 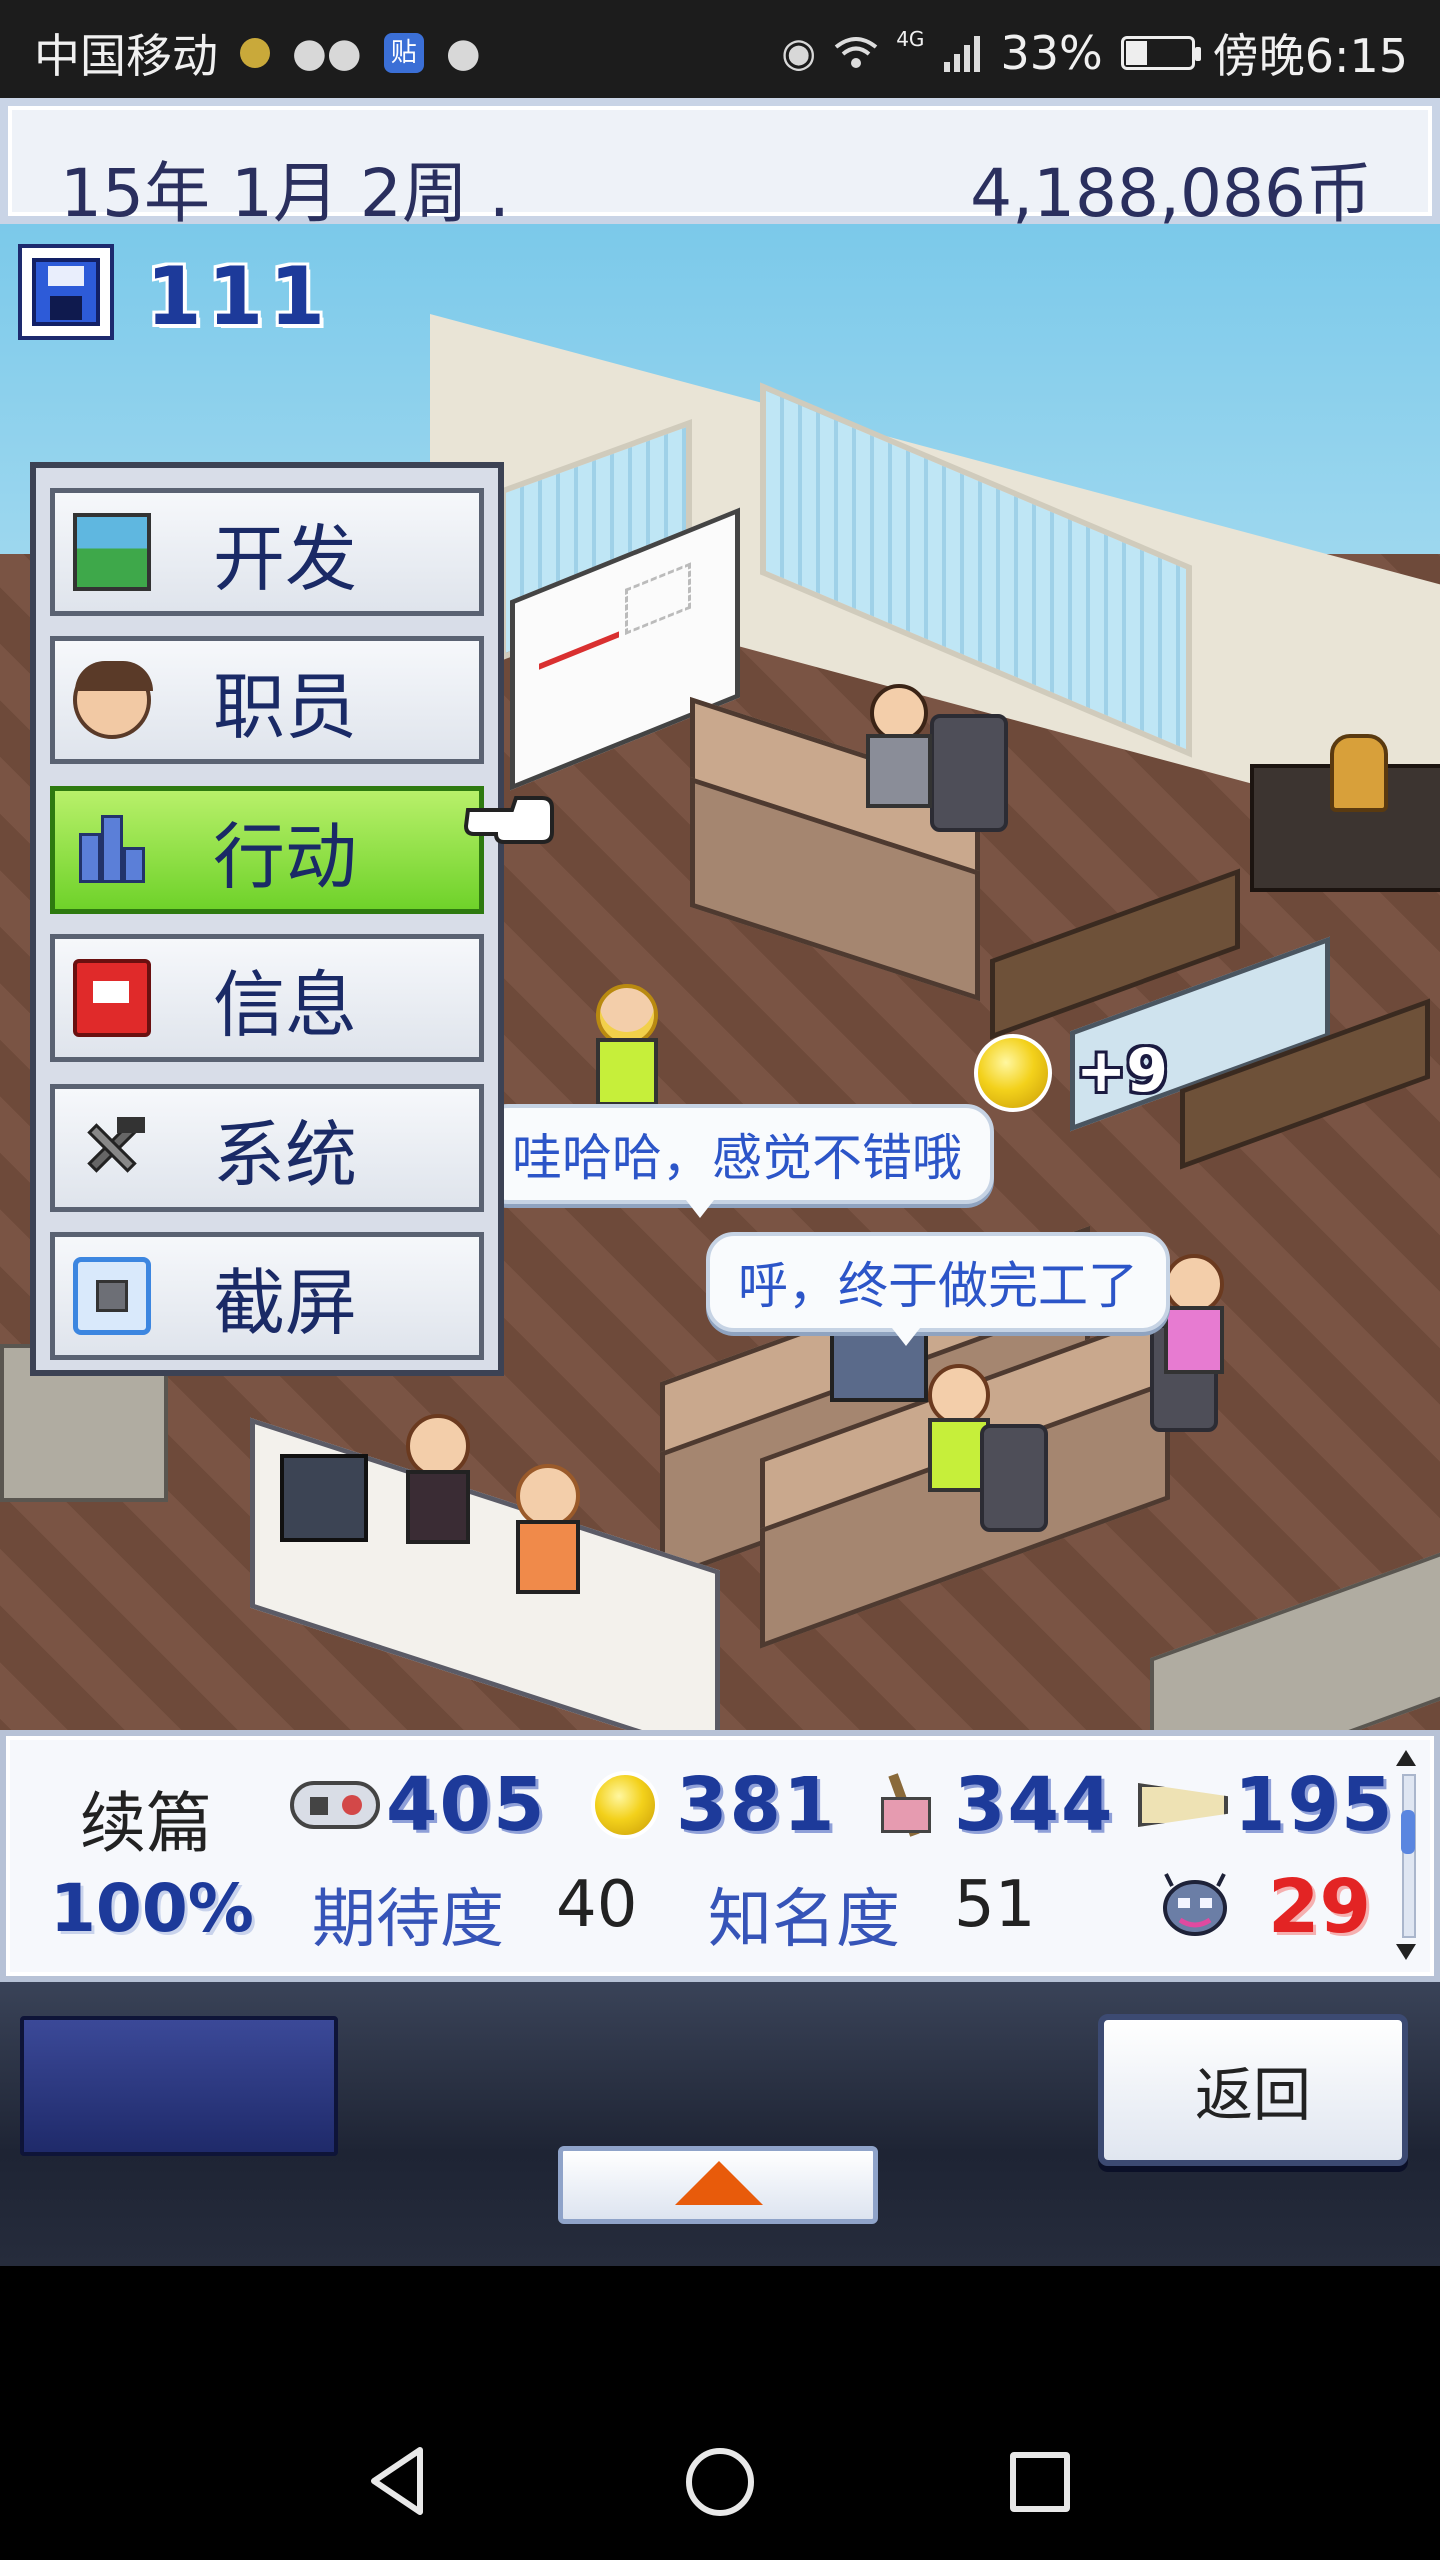 I want to click on bug-count: 29, so click(x=1319, y=1907).